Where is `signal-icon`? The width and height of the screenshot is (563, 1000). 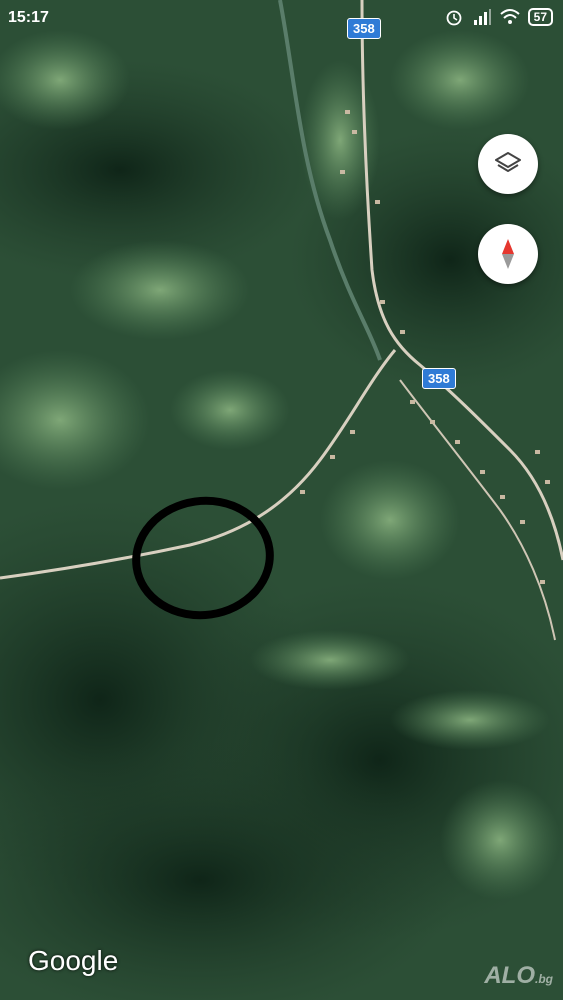
signal-icon is located at coordinates (482, 17).